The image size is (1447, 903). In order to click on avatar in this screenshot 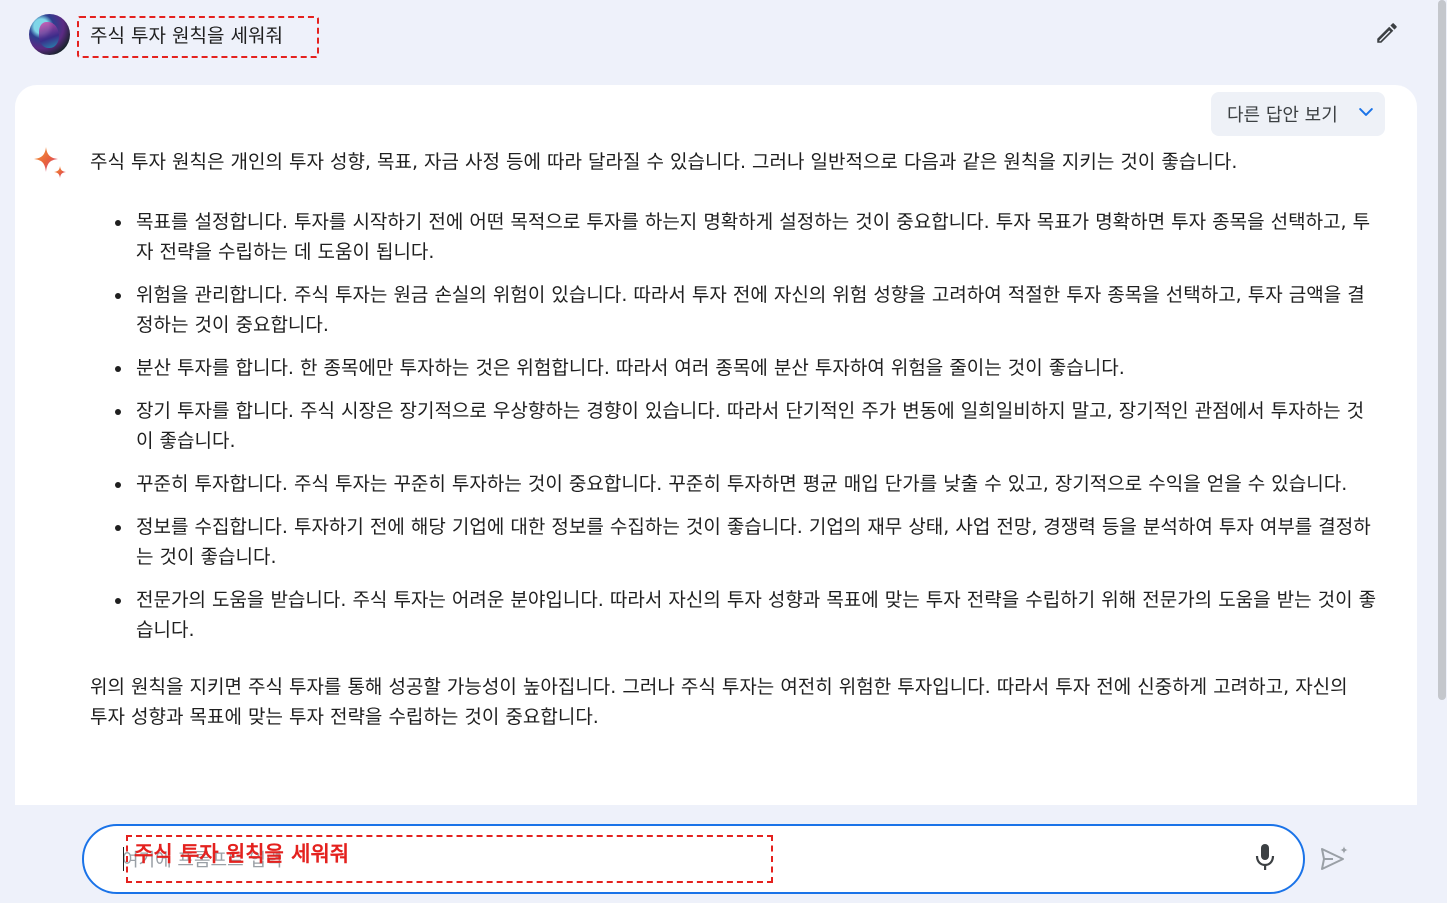, I will do `click(49, 34)`.